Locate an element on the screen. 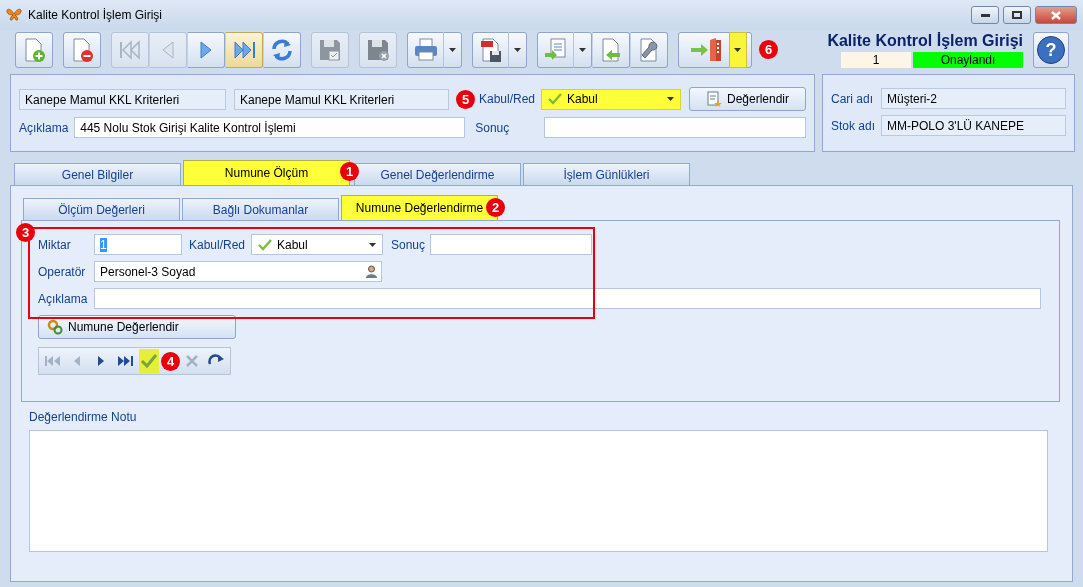 The height and width of the screenshot is (587, 1083). butterfly-icon is located at coordinates (14, 15).